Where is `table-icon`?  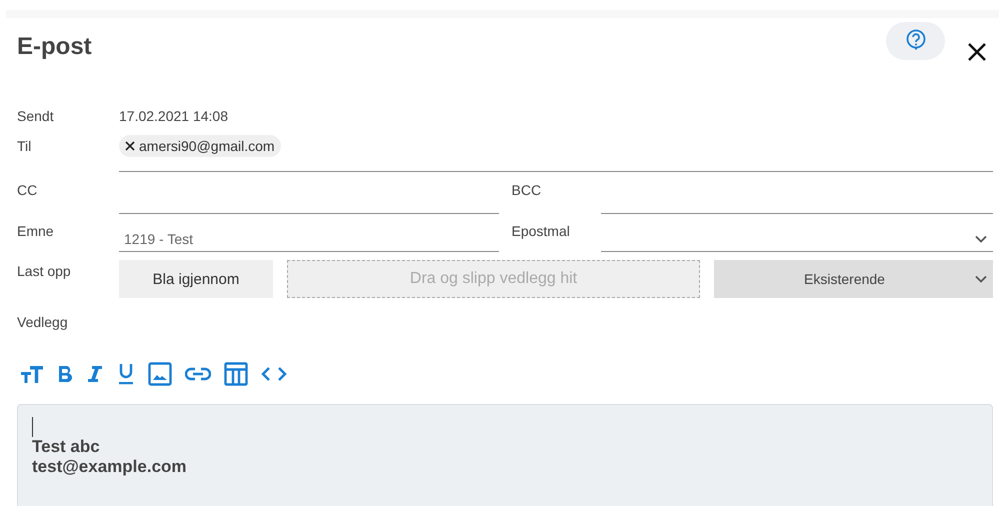
table-icon is located at coordinates (236, 374).